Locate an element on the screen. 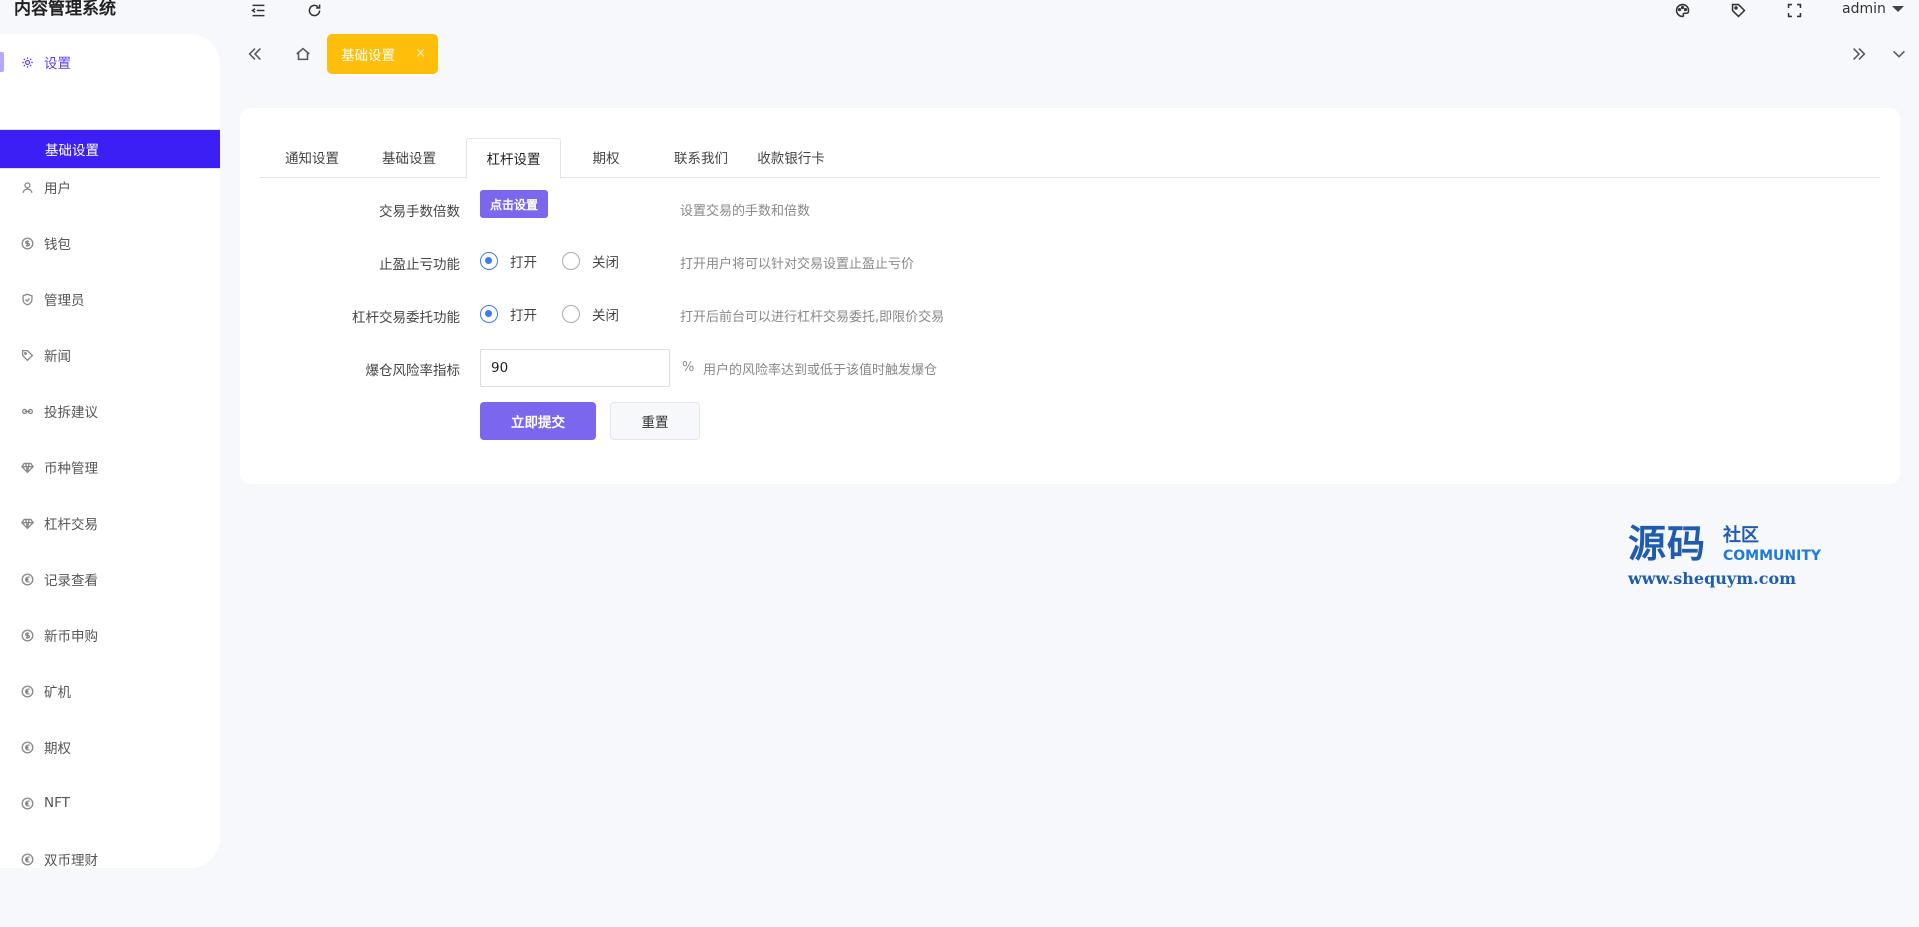 The image size is (1919, 927). stop-off-radio: 关闭 is located at coordinates (590, 261).